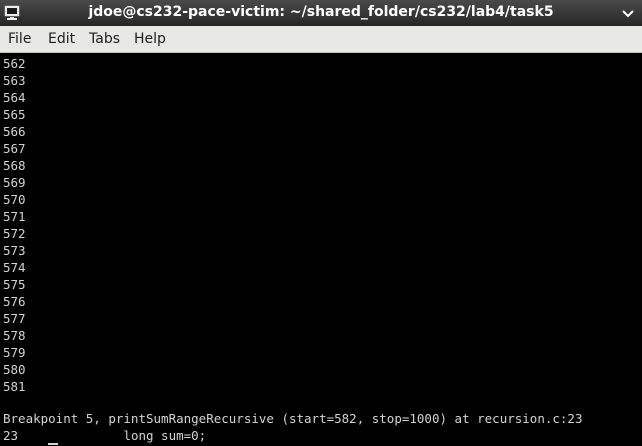  I want to click on output-line: 566, so click(14, 131).